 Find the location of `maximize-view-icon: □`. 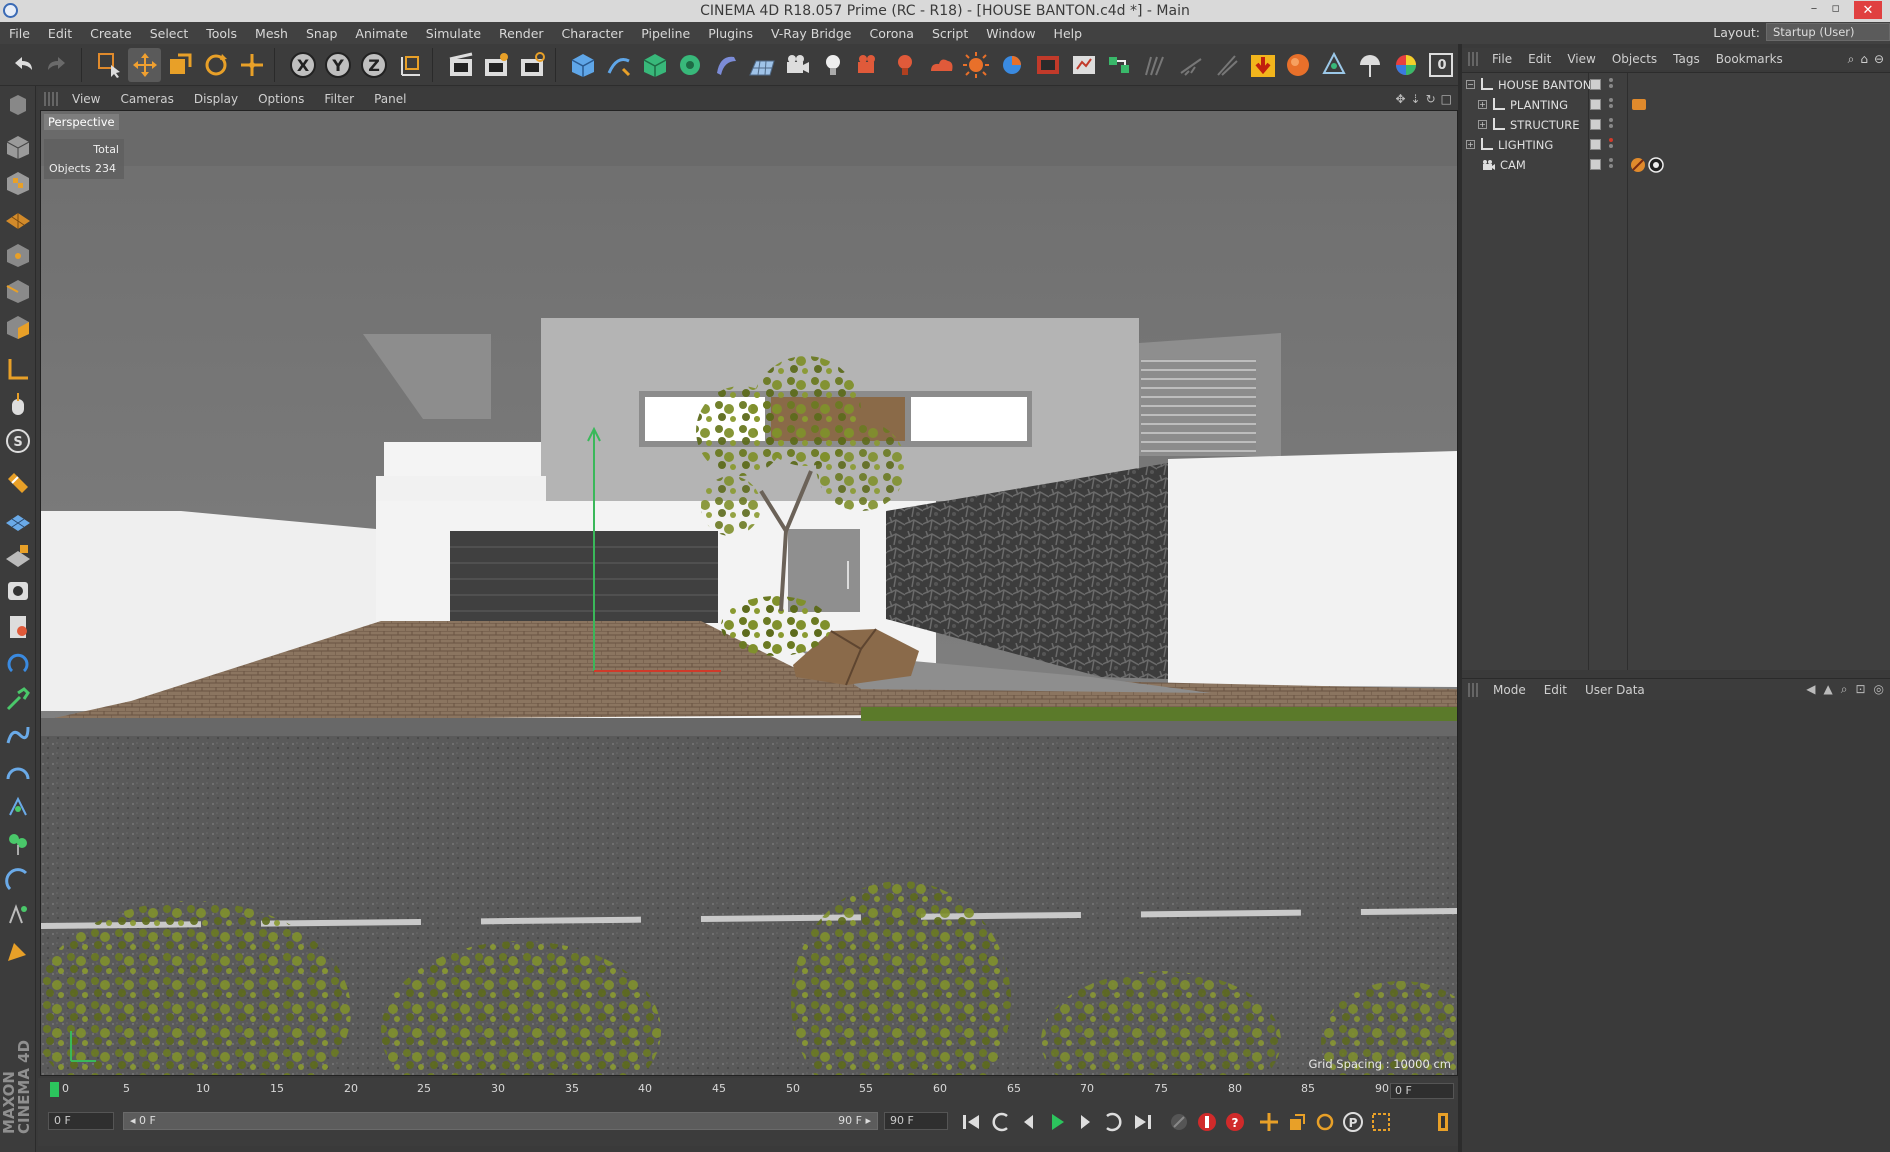

maximize-view-icon: □ is located at coordinates (1446, 99).